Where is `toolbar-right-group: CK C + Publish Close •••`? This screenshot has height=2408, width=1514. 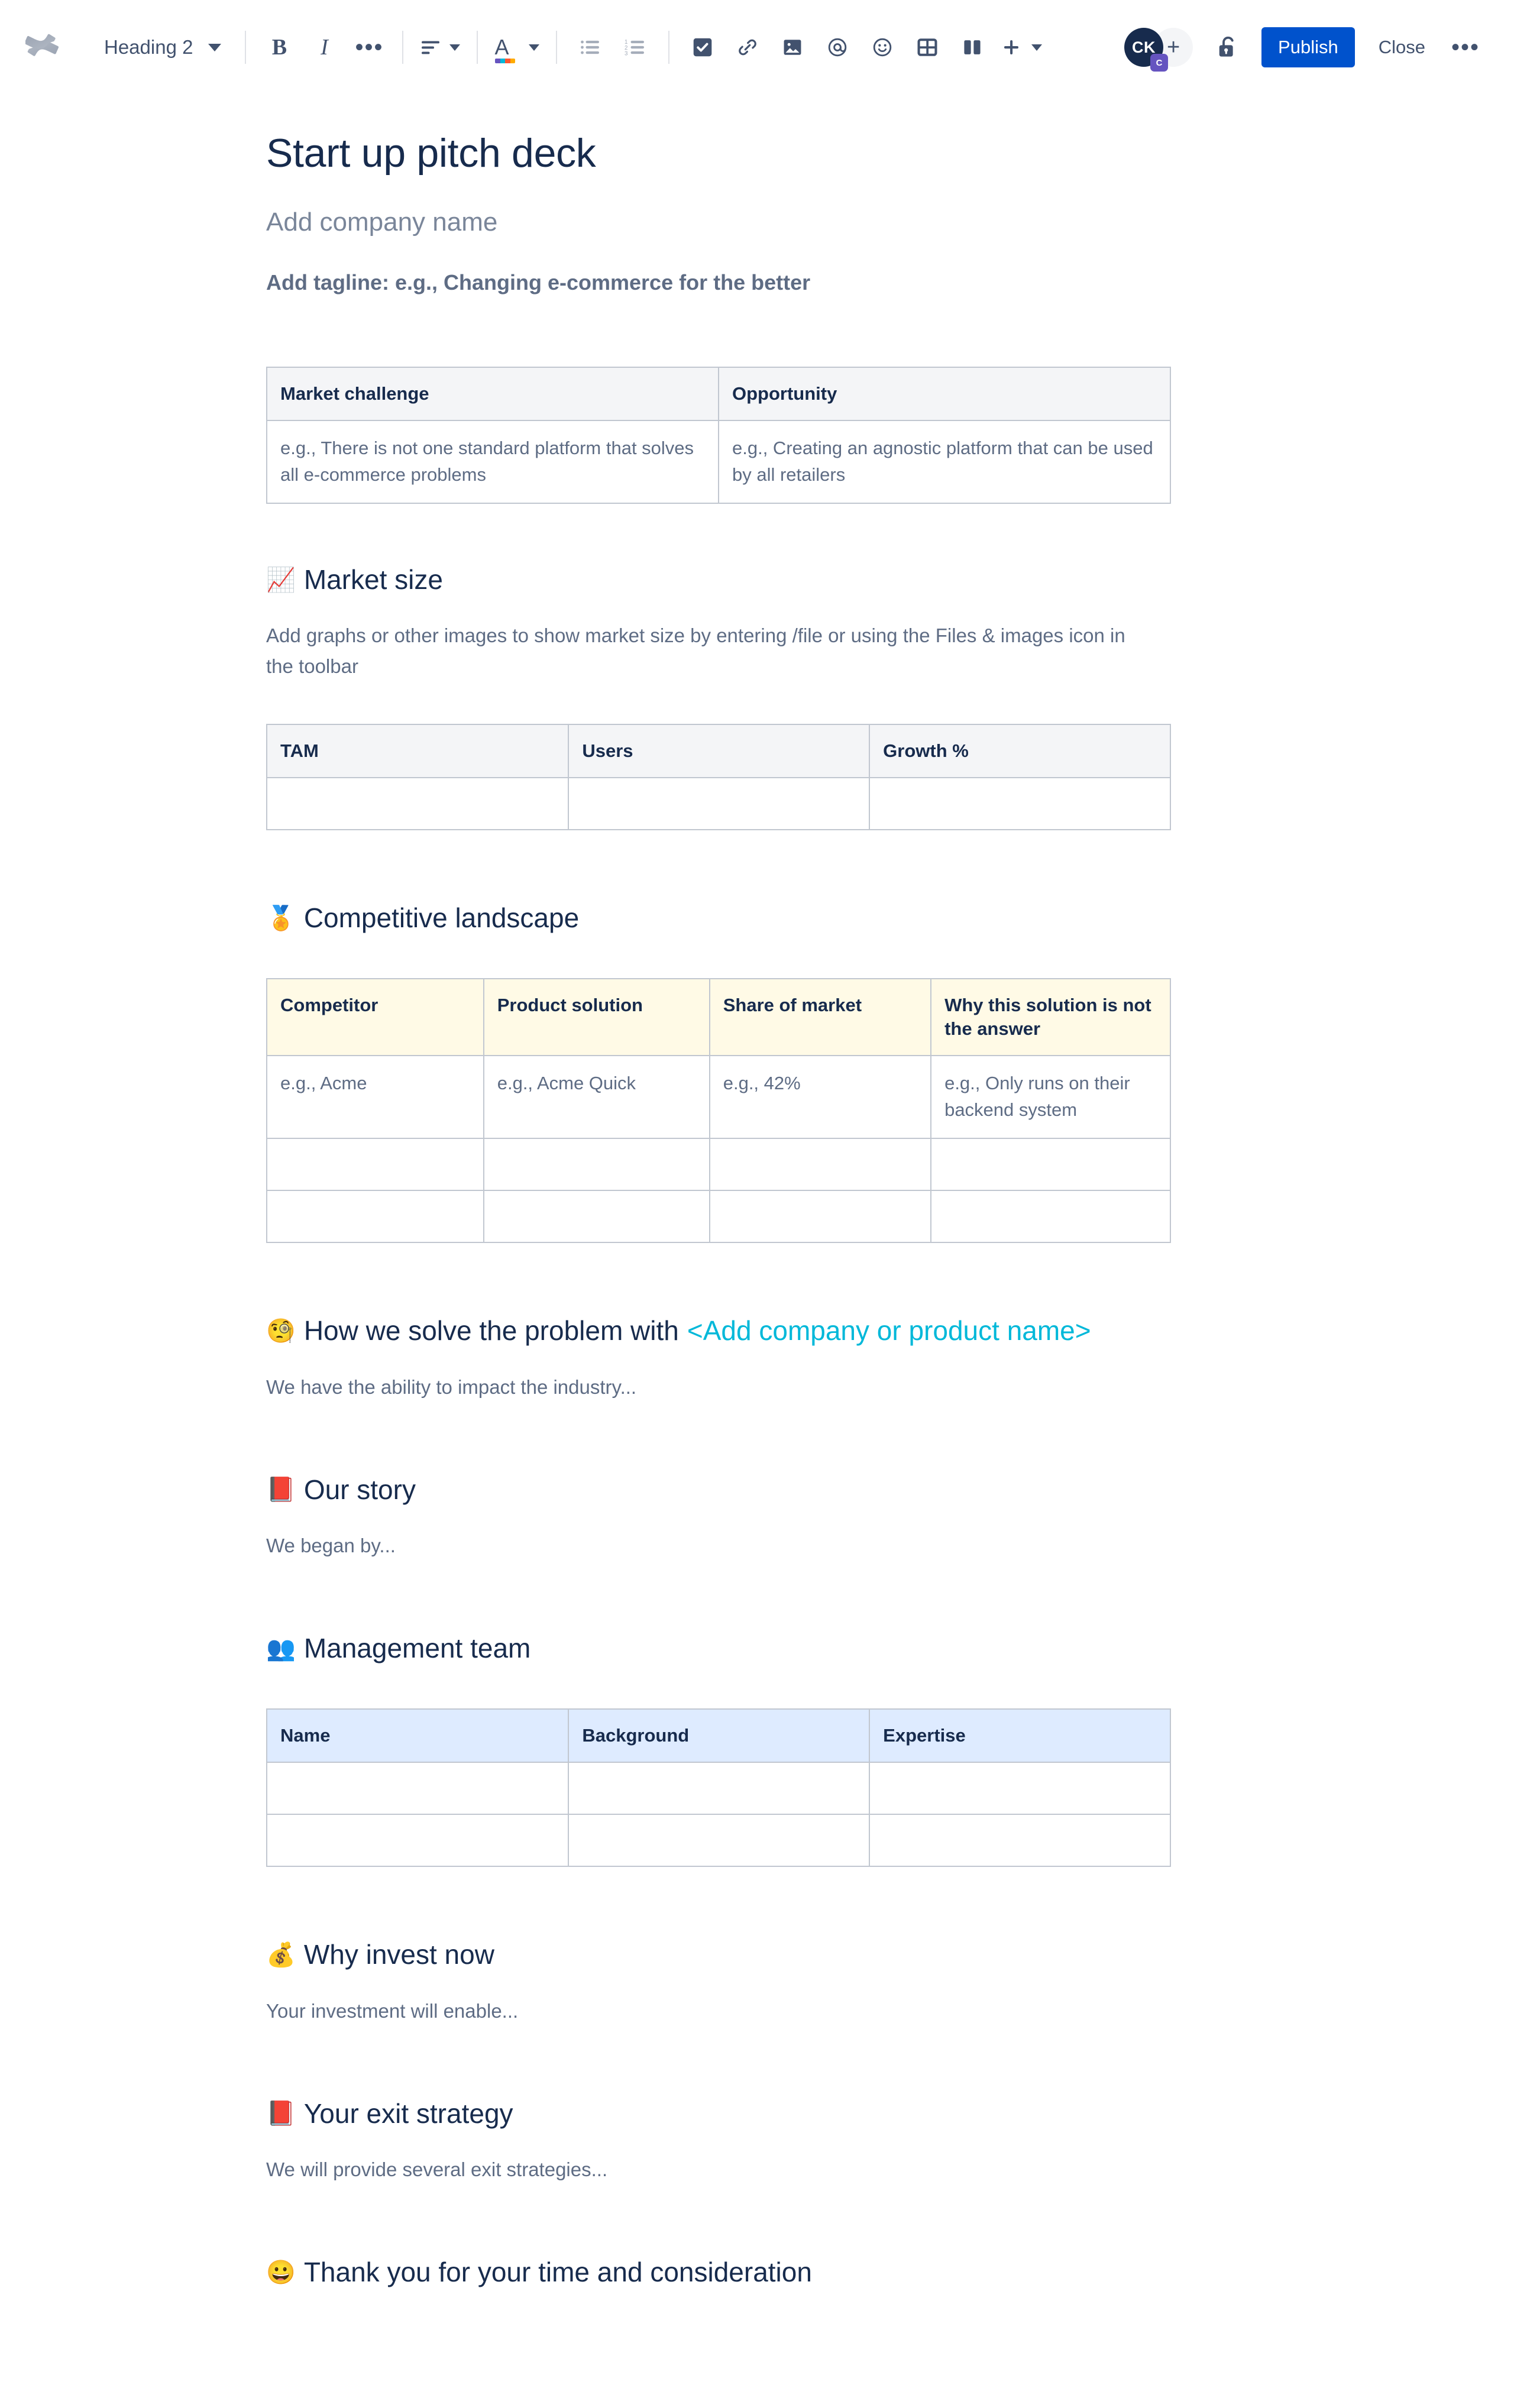 toolbar-right-group: CK C + Publish Close ••• is located at coordinates (1306, 49).